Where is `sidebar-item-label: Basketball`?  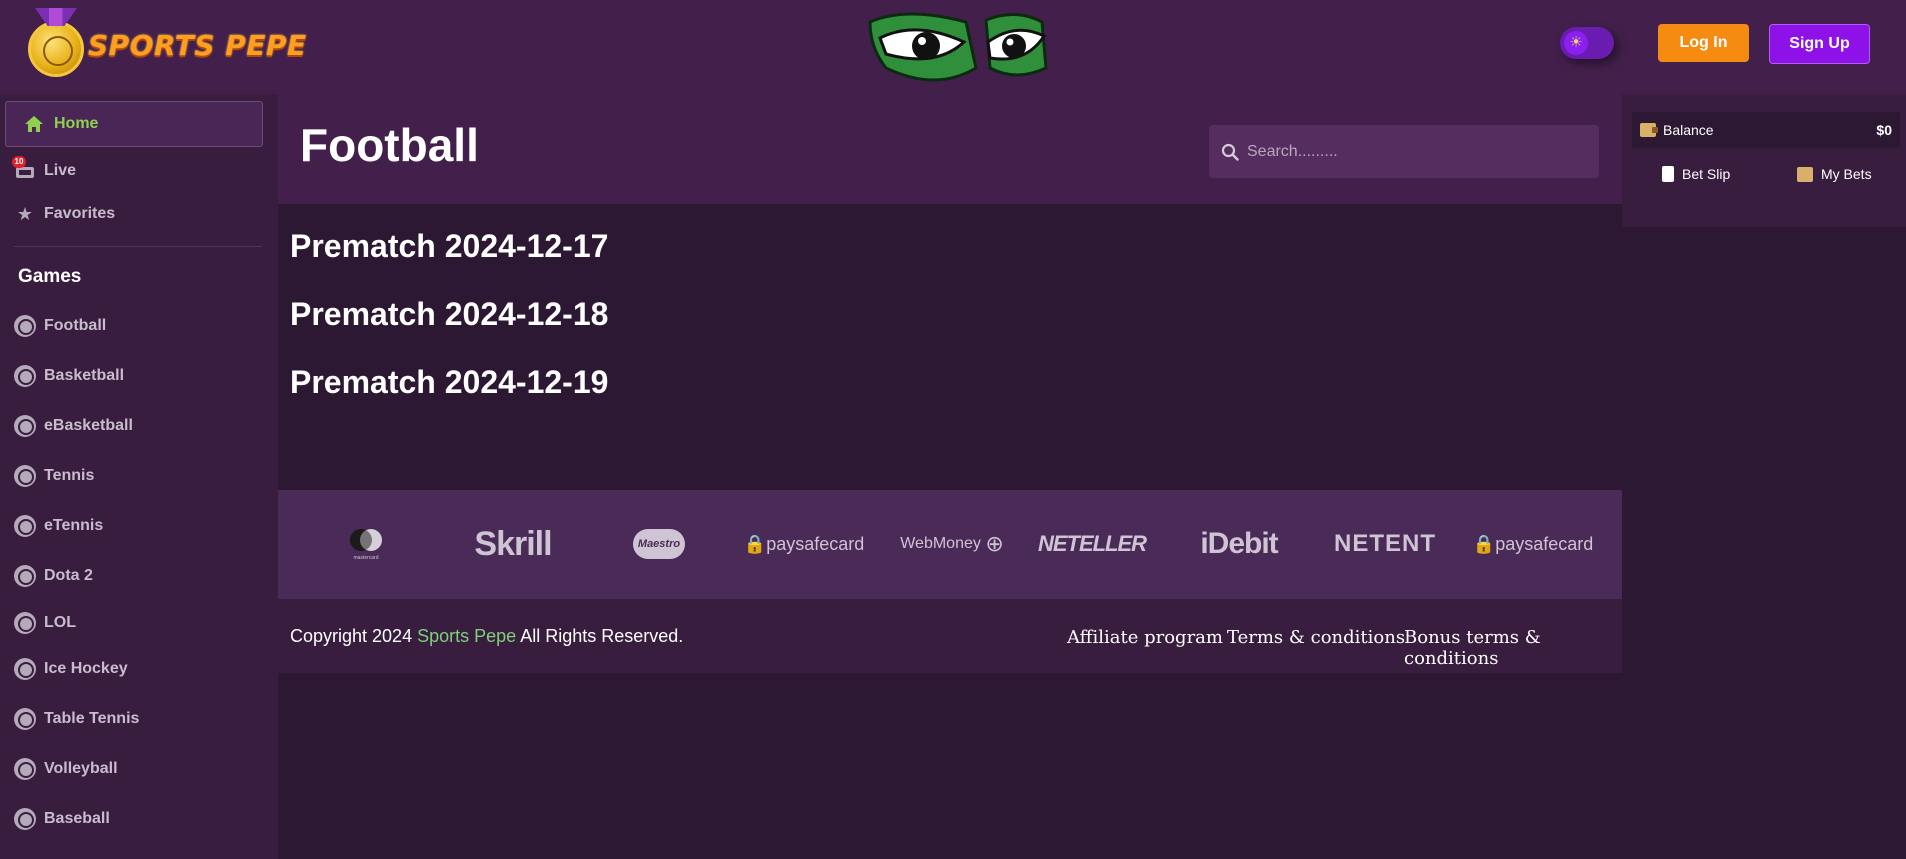
sidebar-item-label: Basketball is located at coordinates (84, 375).